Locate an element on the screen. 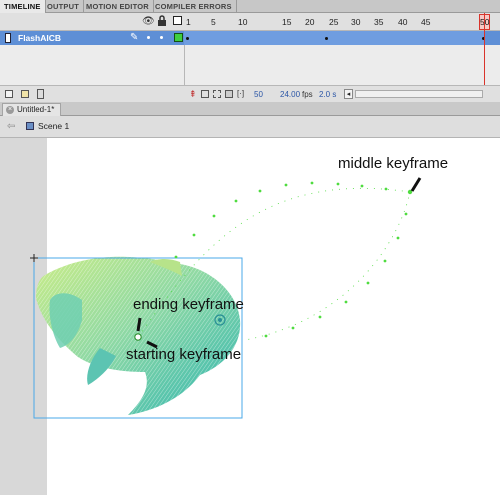 Image resolution: width=500 pixels, height=495 pixels. registration-crosshair is located at coordinates (34, 258).